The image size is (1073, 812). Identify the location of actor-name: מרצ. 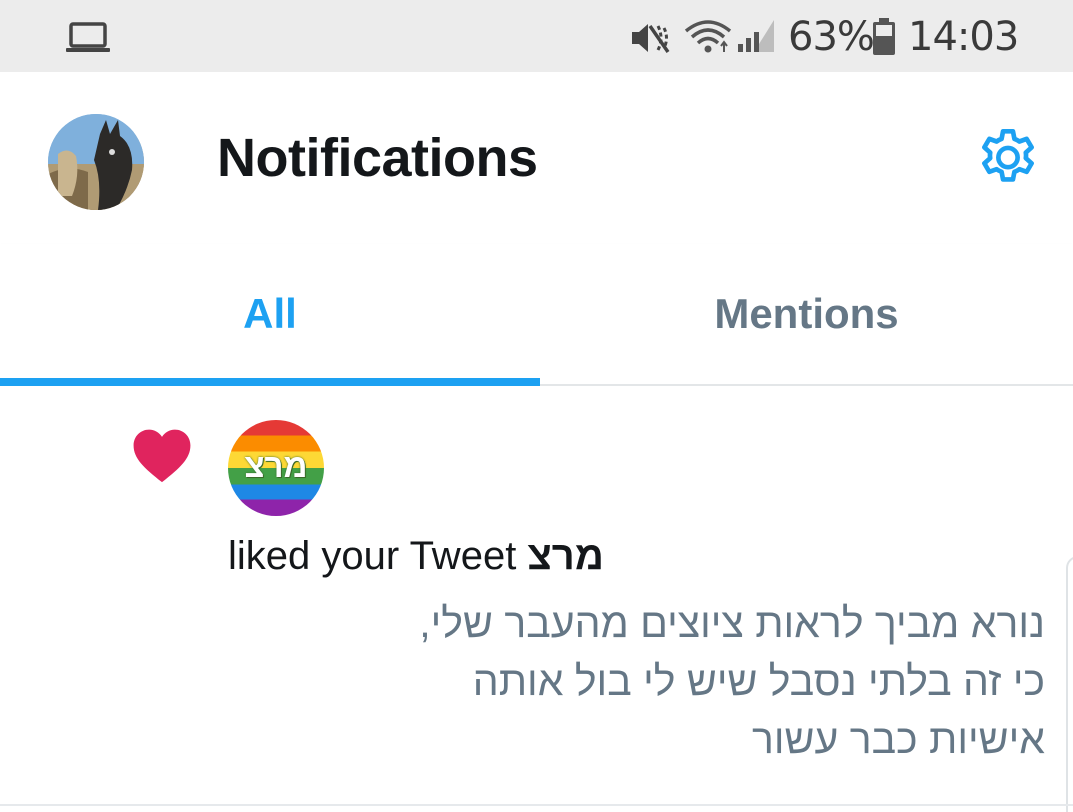
(565, 556).